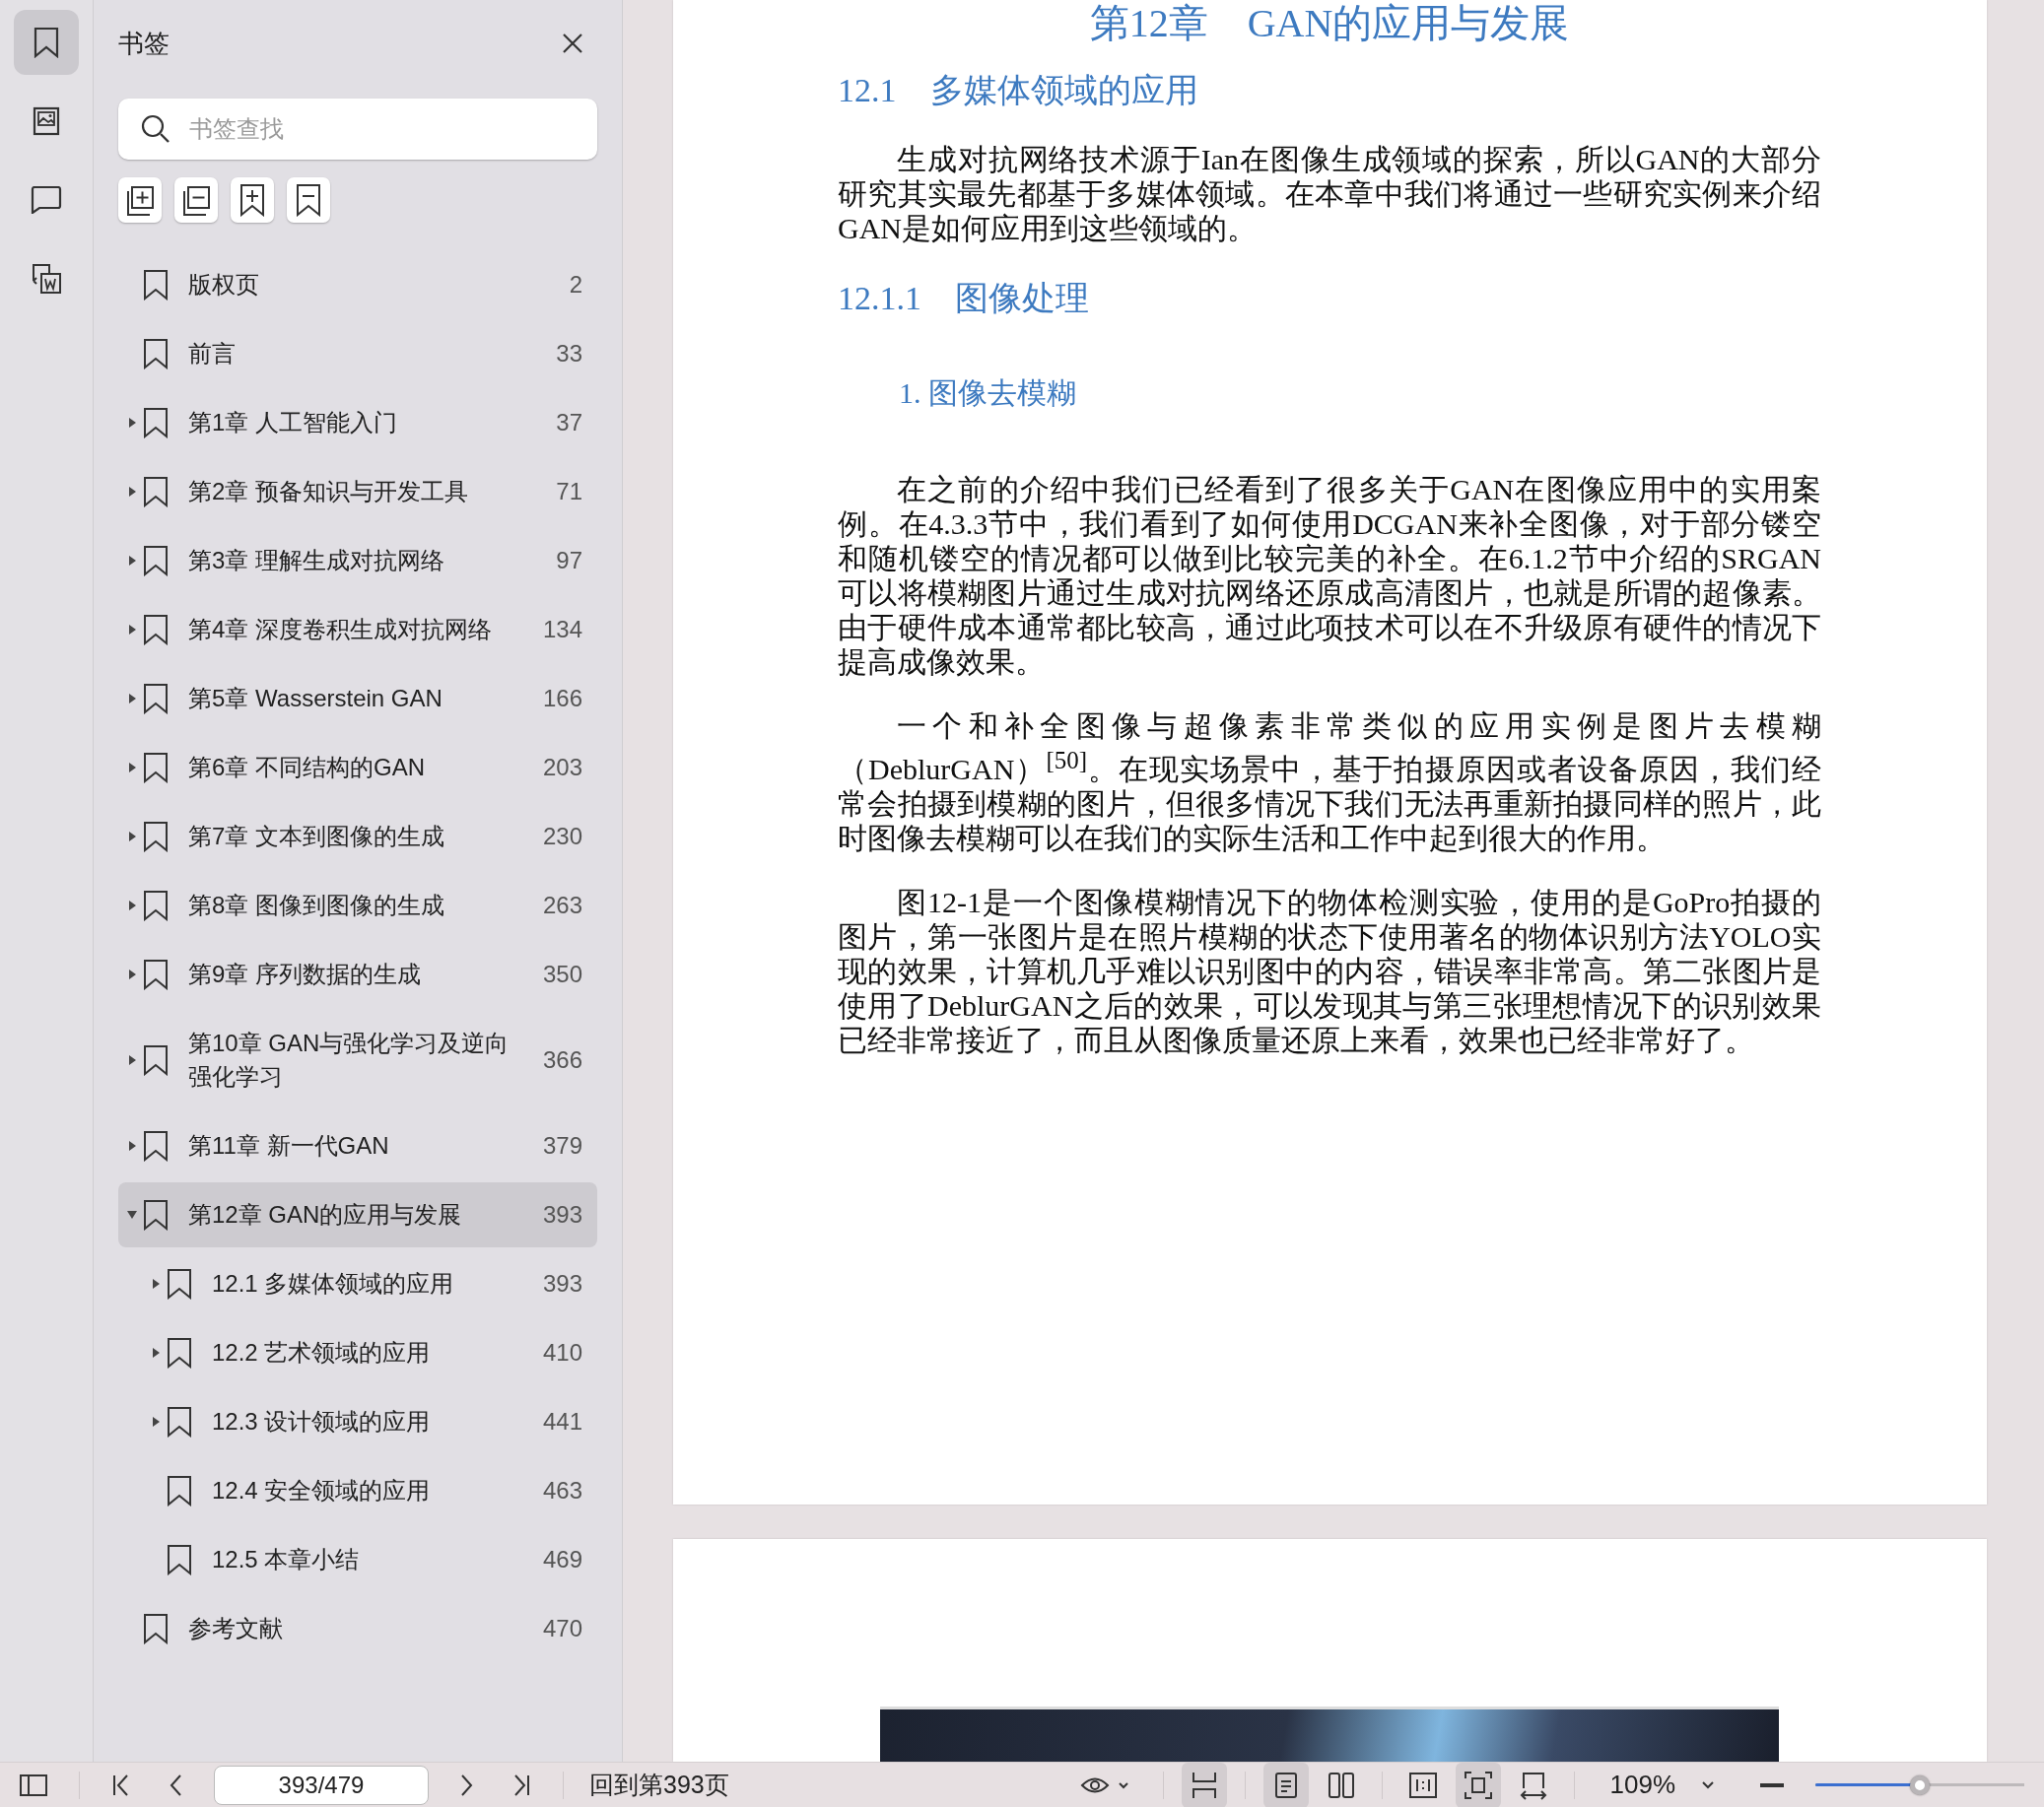 Image resolution: width=2044 pixels, height=1807 pixels. Describe the element at coordinates (357, 284) in the screenshot. I see `bookmark-item: 版权页 2` at that location.